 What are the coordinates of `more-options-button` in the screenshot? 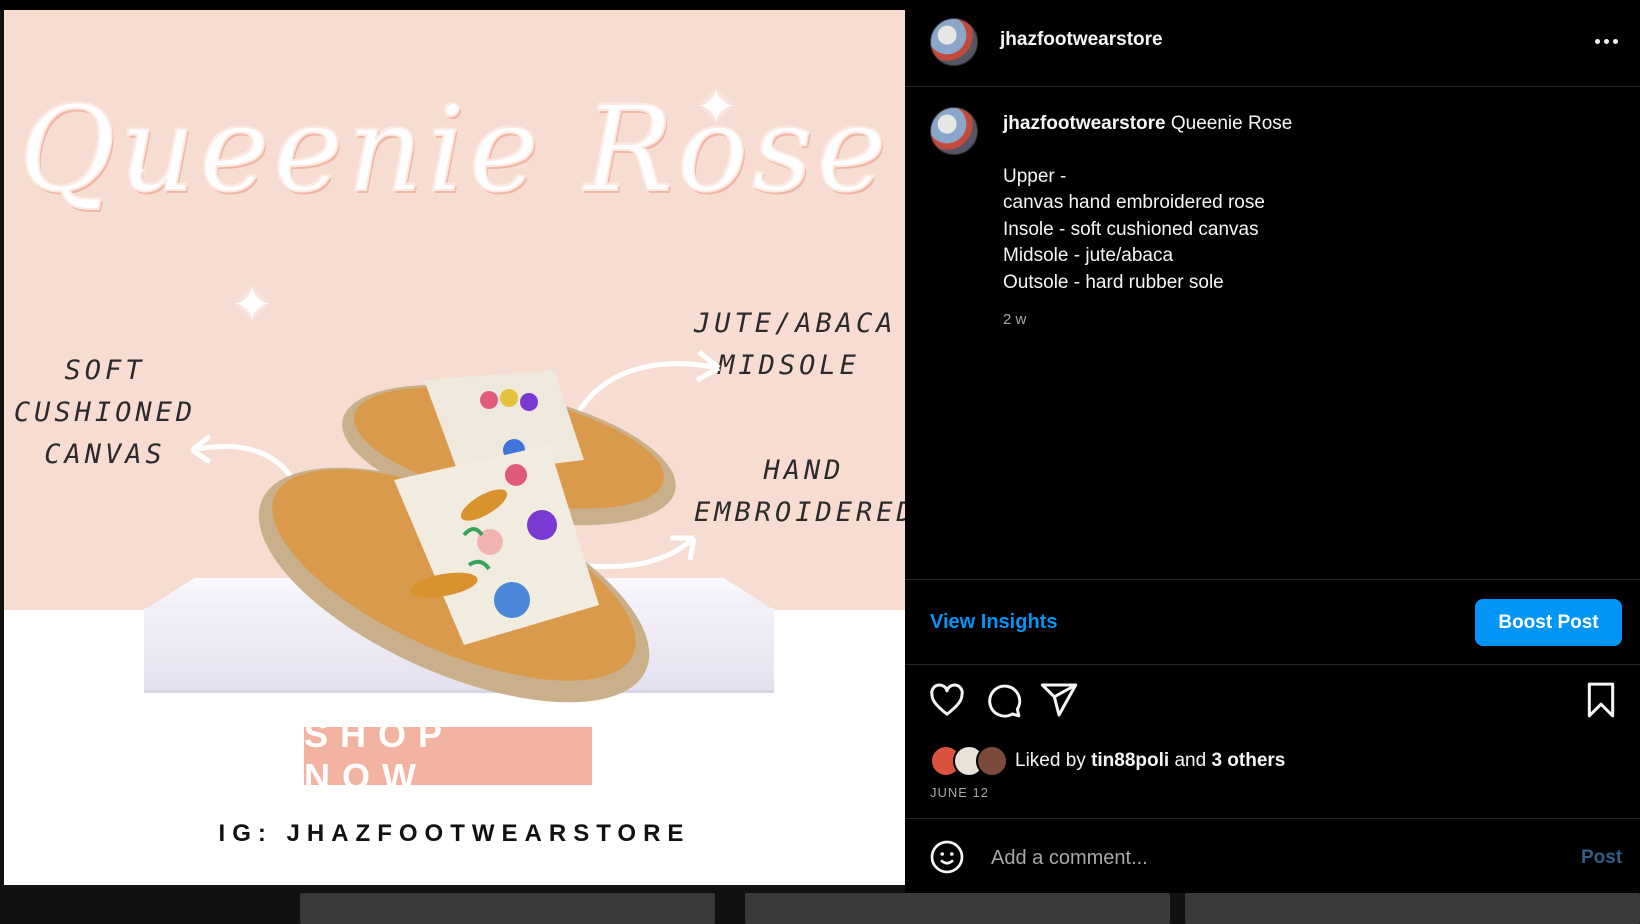 It's located at (1606, 41).